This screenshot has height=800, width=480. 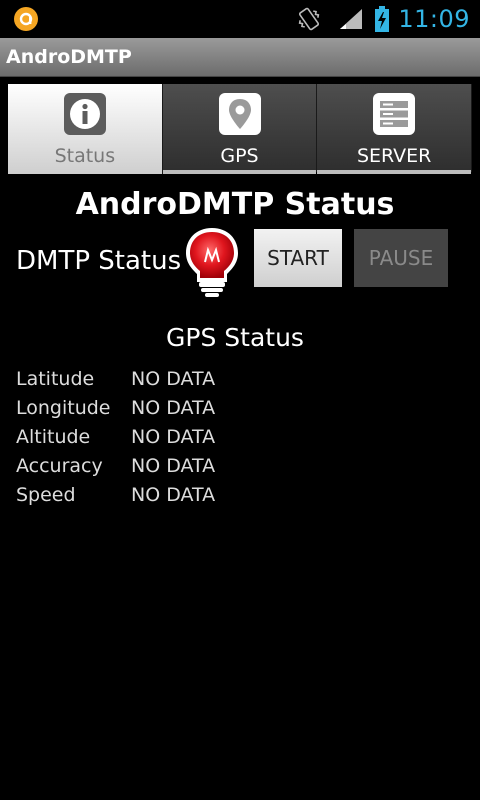 I want to click on longitude-label: Longitude, so click(x=63, y=408).